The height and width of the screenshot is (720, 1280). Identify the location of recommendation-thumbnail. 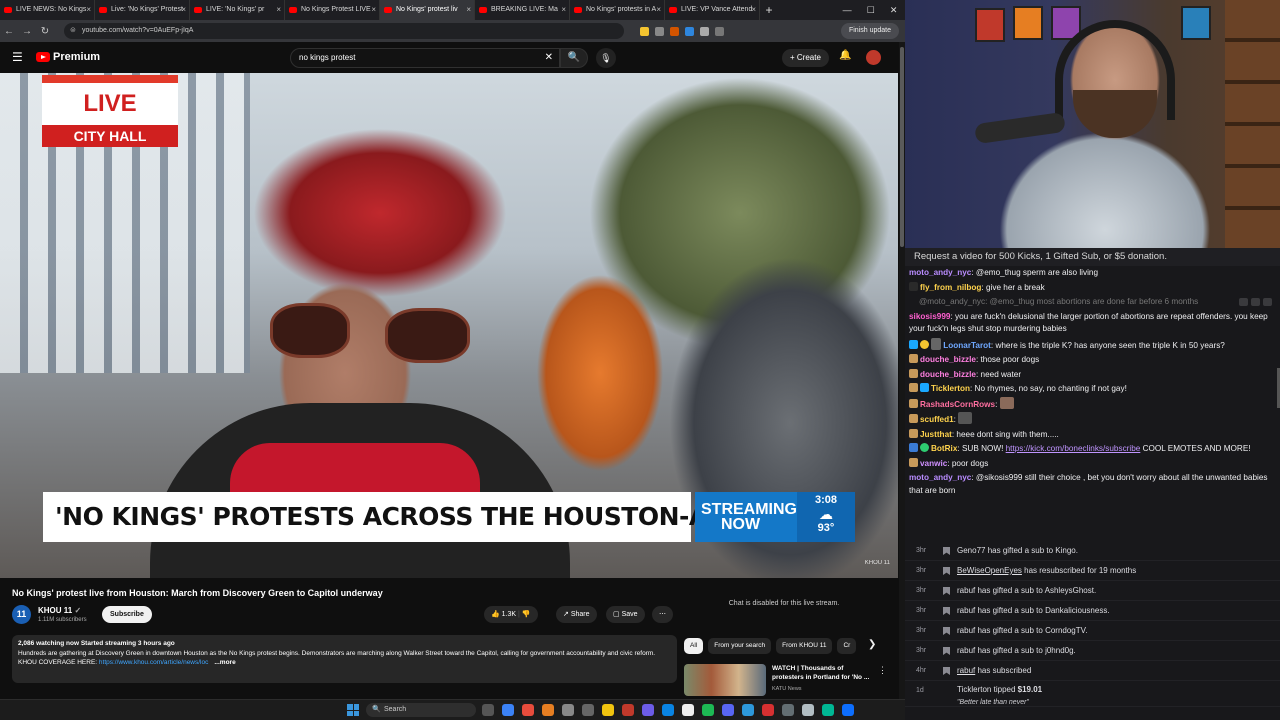
(725, 680).